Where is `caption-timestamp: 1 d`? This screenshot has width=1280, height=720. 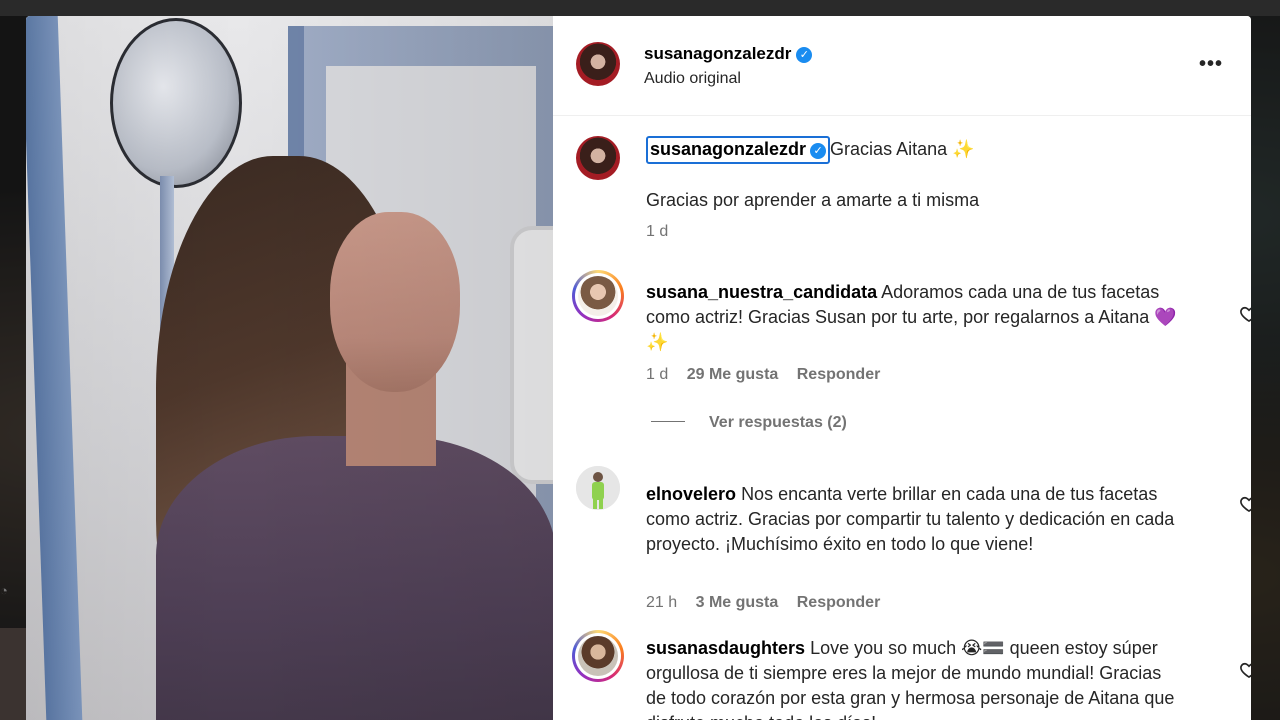
caption-timestamp: 1 d is located at coordinates (657, 232).